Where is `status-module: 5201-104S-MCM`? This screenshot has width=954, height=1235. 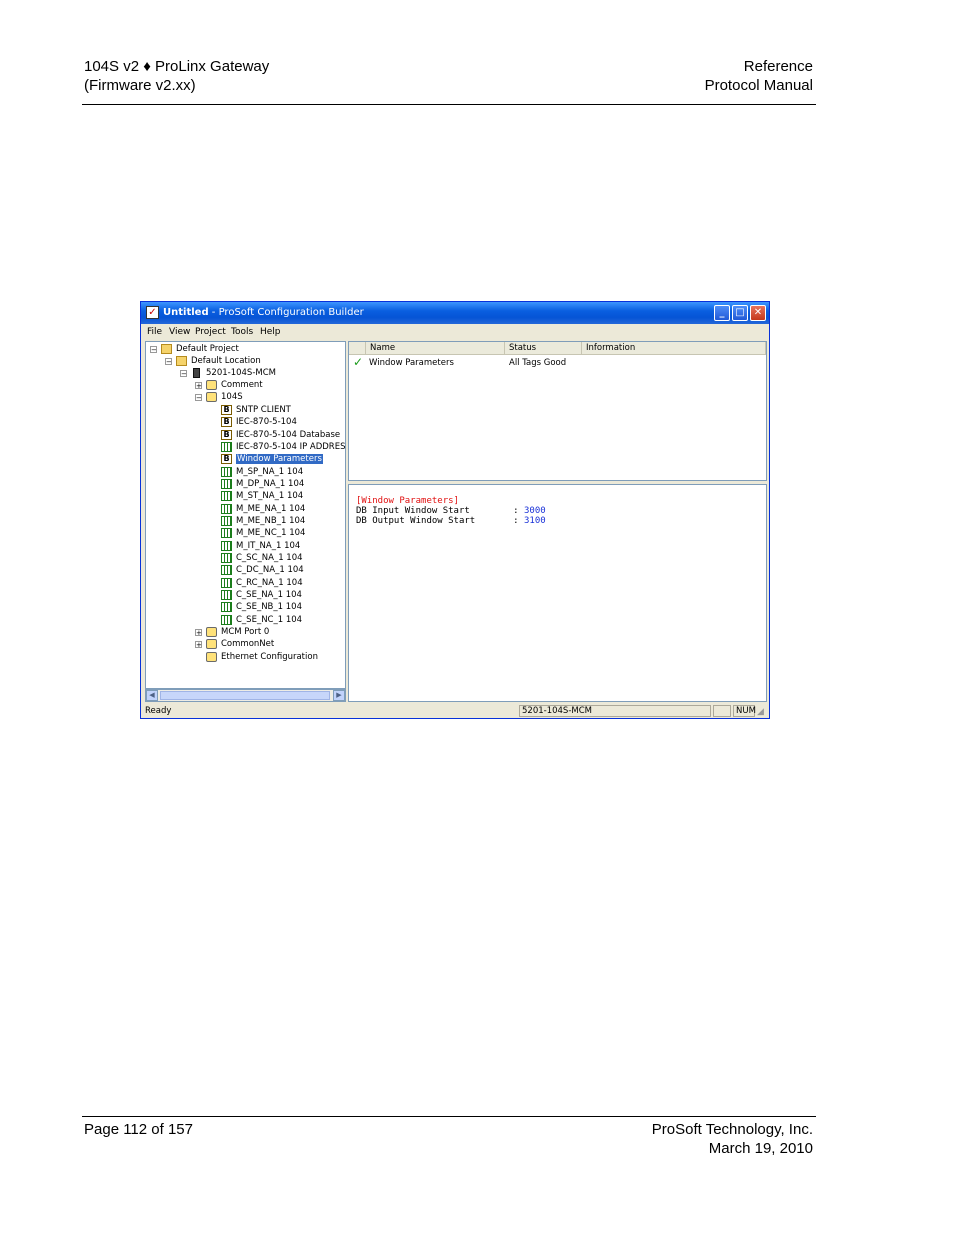
status-module: 5201-104S-MCM is located at coordinates (615, 711).